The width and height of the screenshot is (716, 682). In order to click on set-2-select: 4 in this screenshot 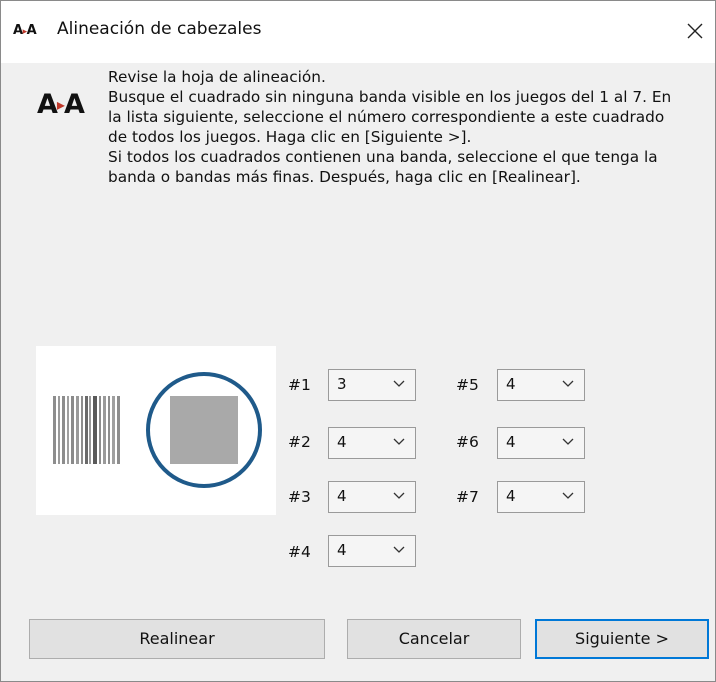, I will do `click(372, 443)`.